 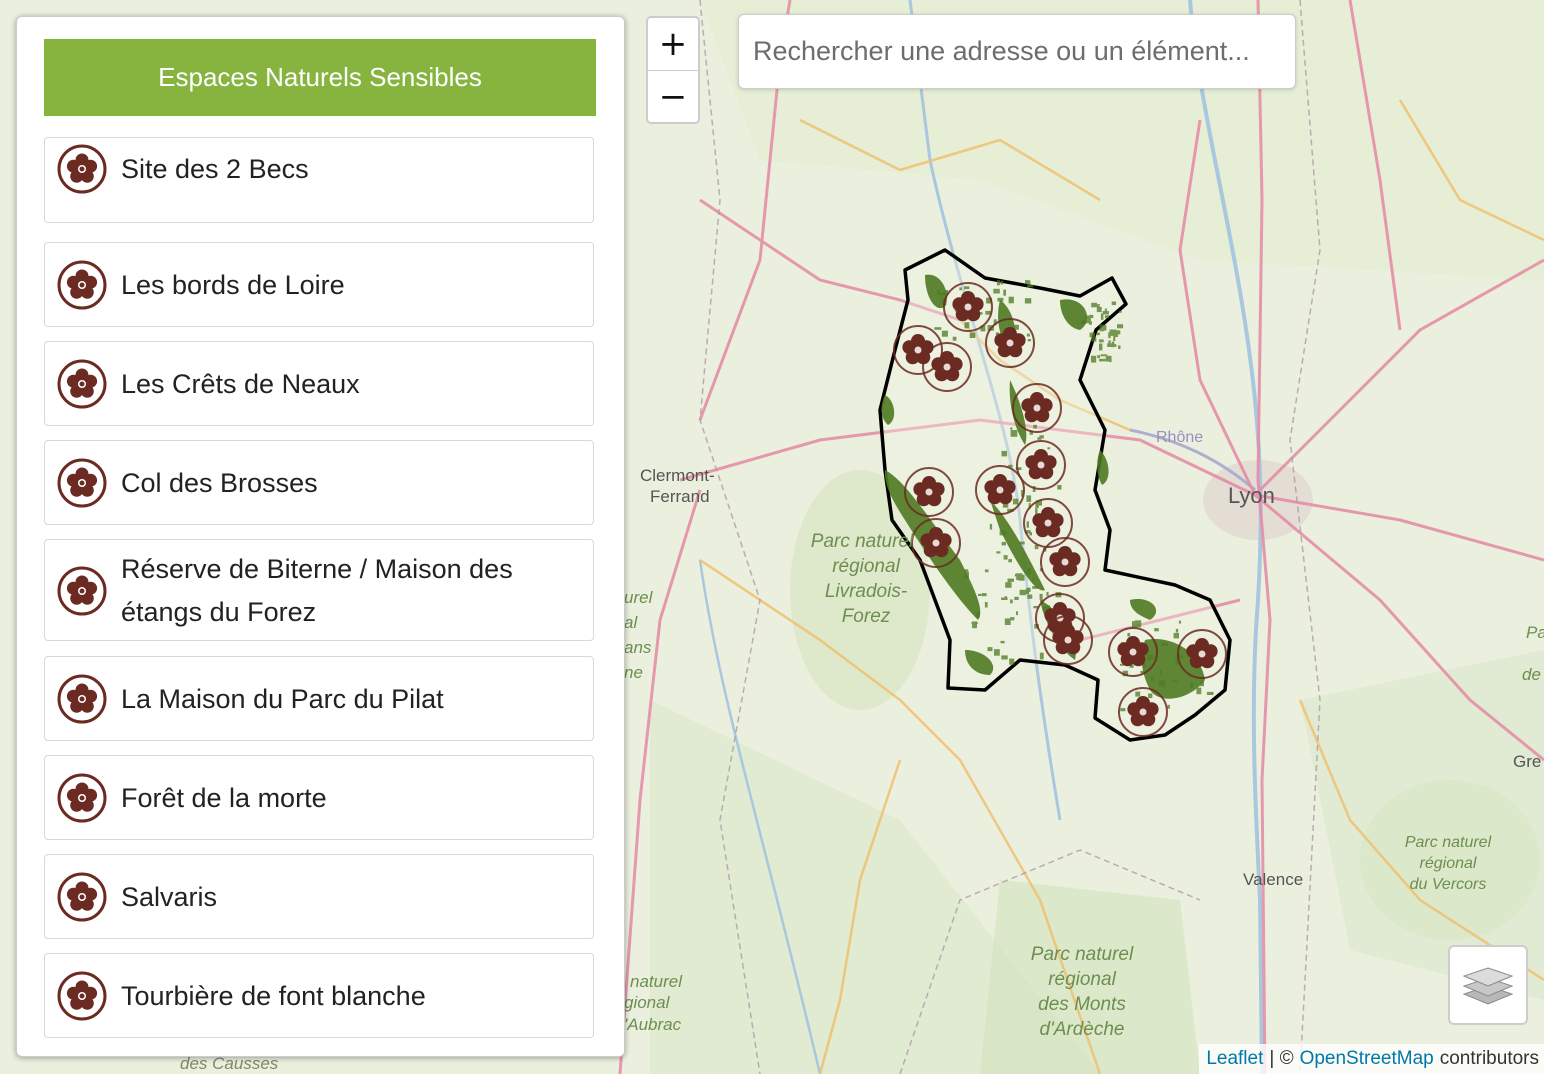 I want to click on park-label-livradois-2: régional, so click(x=866, y=566).